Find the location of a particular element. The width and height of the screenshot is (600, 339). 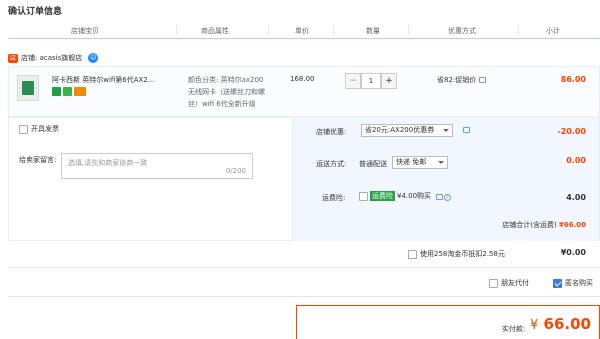

col-quantity: 数量 is located at coordinates (373, 31).